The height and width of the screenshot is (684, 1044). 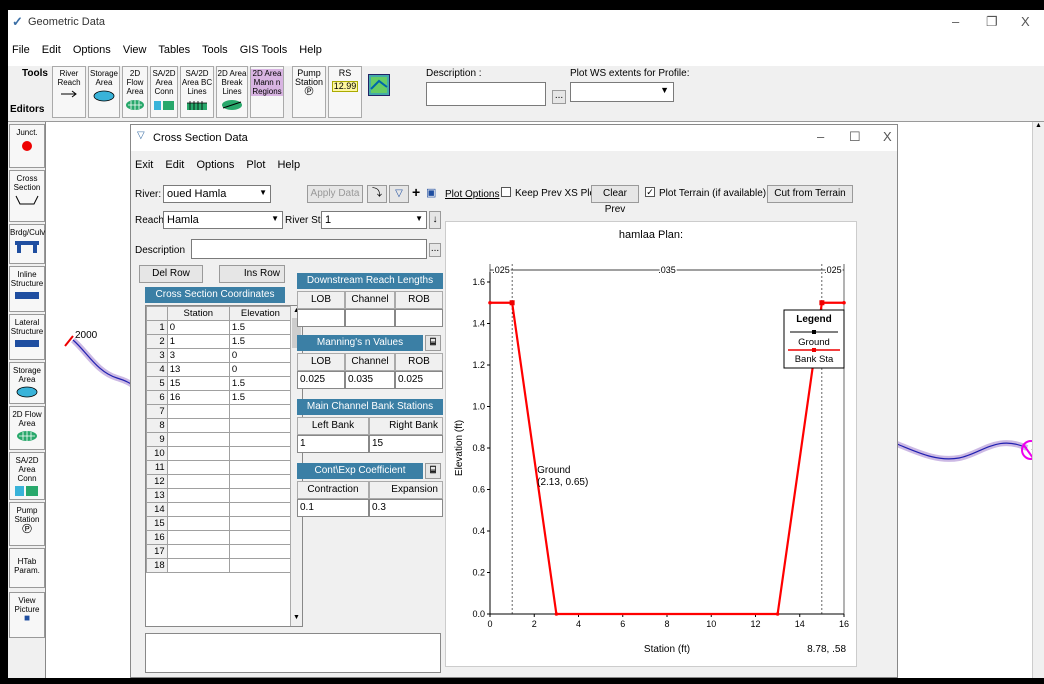 I want to click on n-channel-input: 0.035, so click(x=370, y=380).